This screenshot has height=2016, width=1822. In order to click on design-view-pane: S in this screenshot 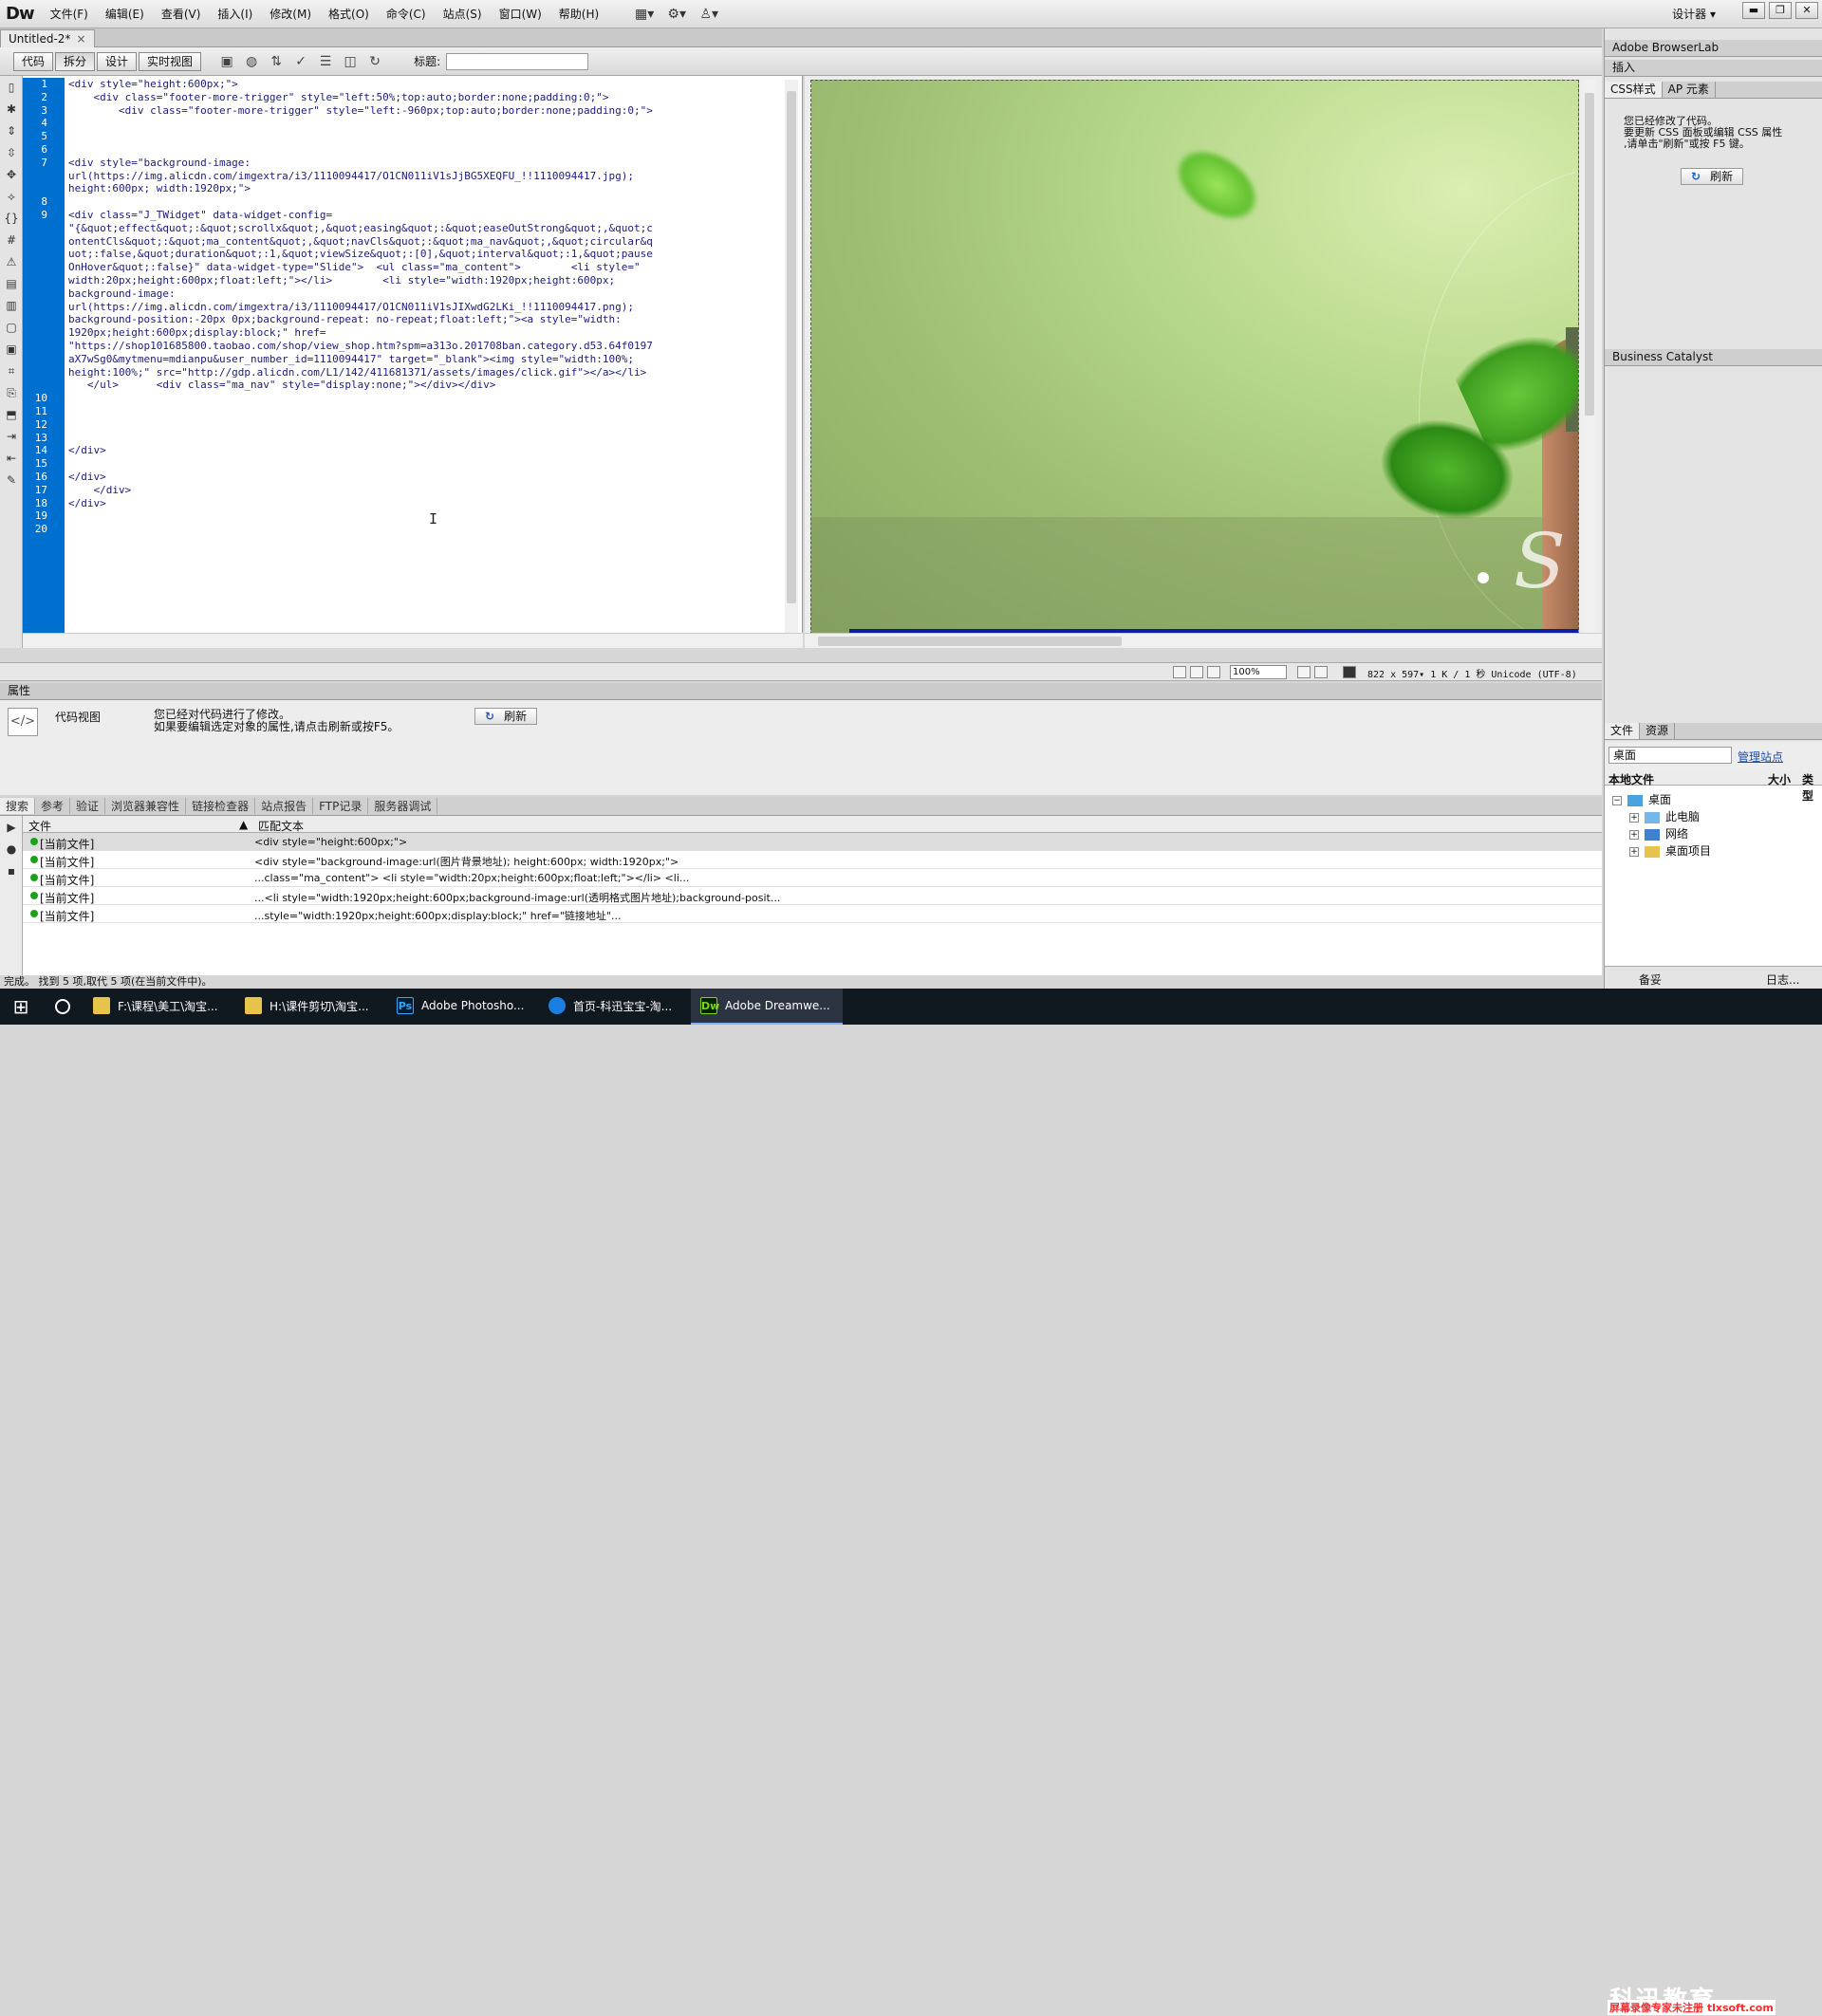, I will do `click(1203, 362)`.